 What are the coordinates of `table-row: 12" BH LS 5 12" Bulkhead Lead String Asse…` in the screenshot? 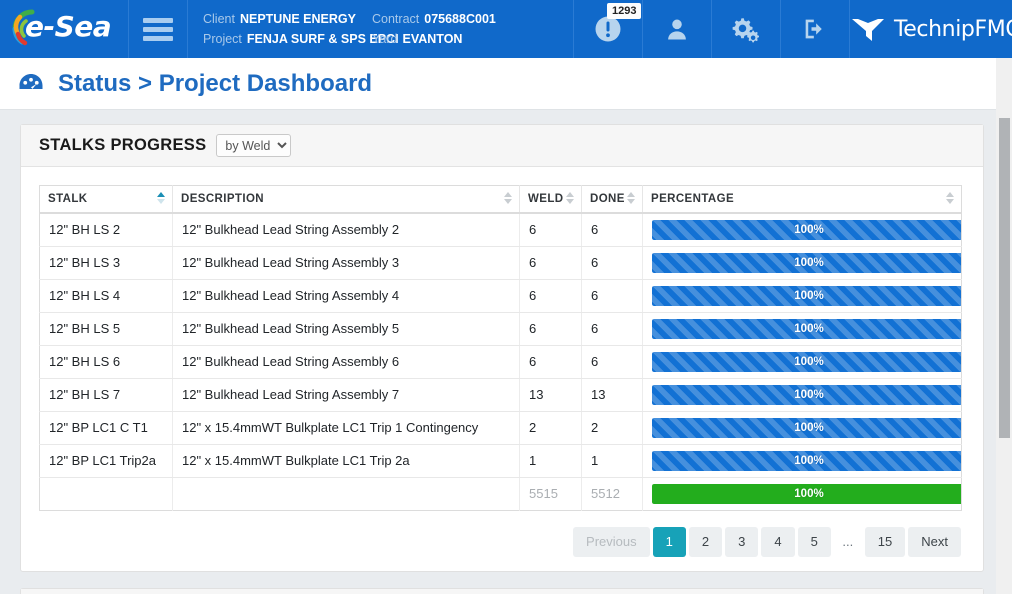 It's located at (500, 329).